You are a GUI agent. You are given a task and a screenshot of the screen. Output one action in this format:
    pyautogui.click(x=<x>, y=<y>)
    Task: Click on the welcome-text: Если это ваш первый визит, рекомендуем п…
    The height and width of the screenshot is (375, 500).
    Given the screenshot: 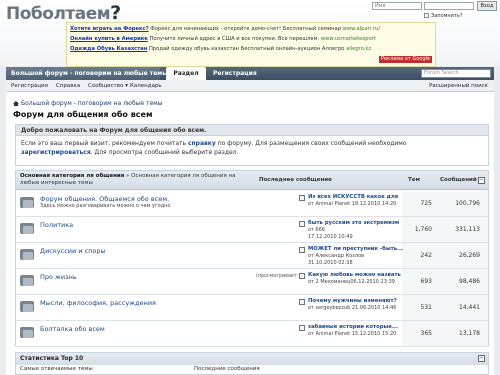 What is the action you would take?
    pyautogui.click(x=214, y=148)
    